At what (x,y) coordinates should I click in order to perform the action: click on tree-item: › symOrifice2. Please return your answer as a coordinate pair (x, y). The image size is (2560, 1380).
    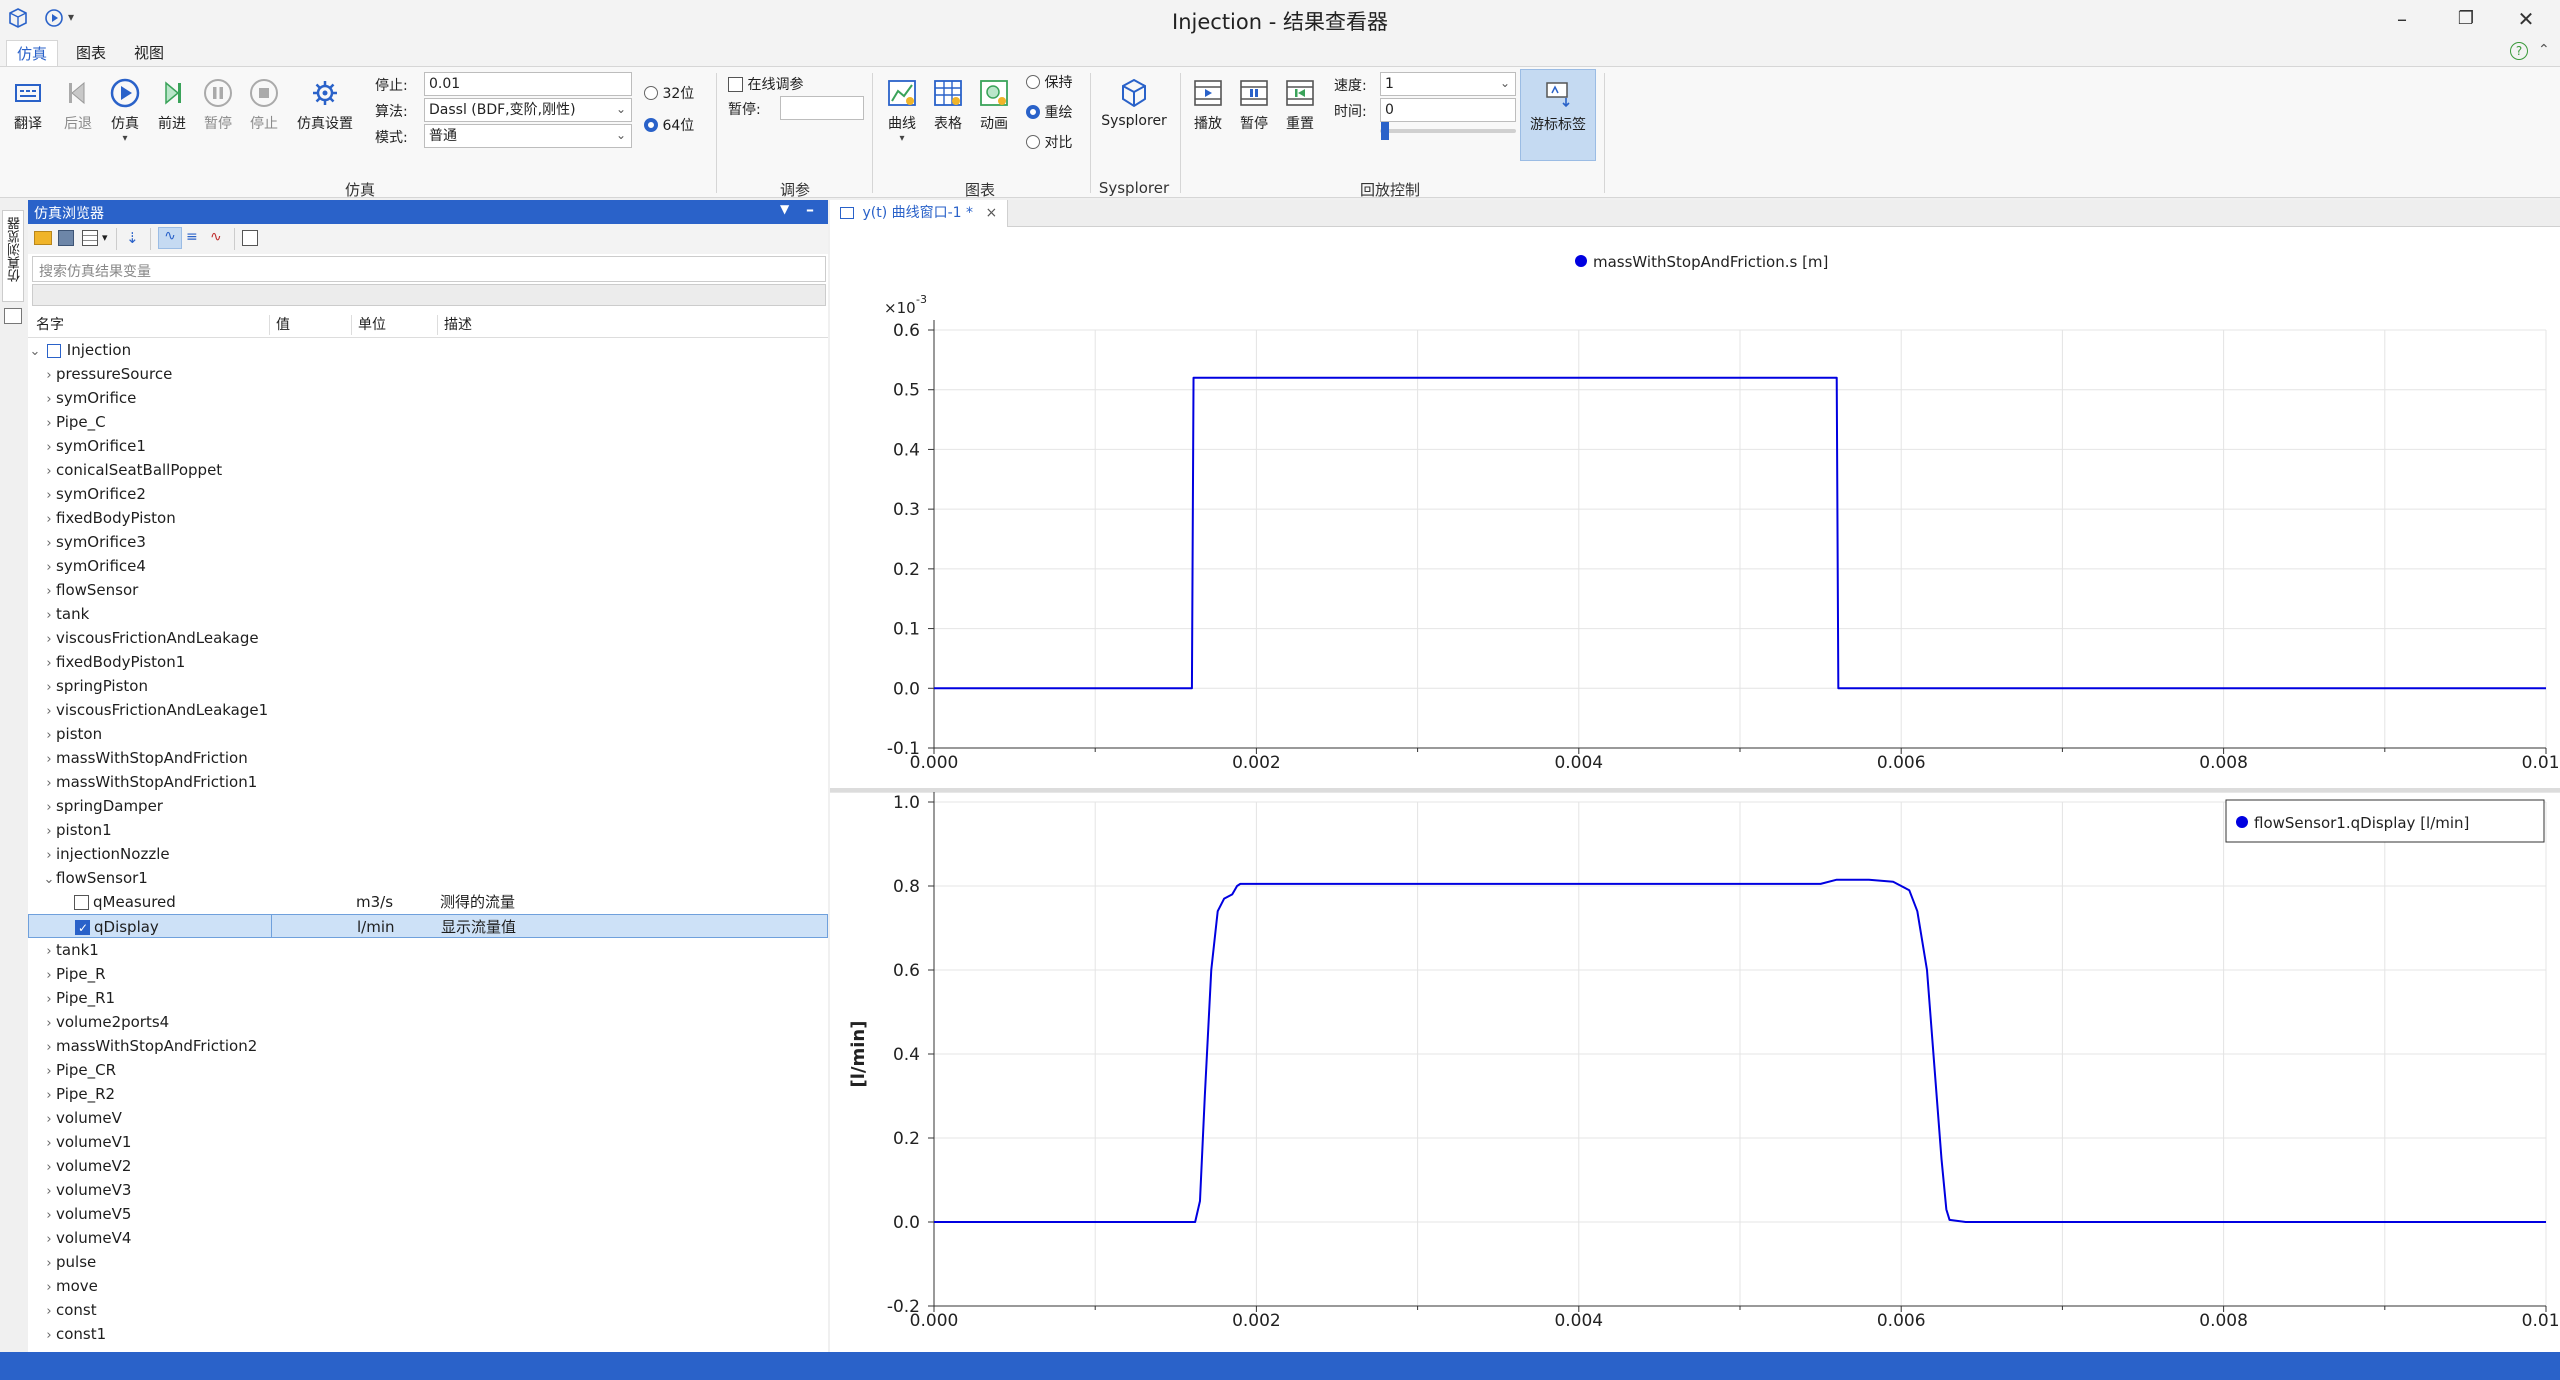
    Looking at the image, I should click on (428, 494).